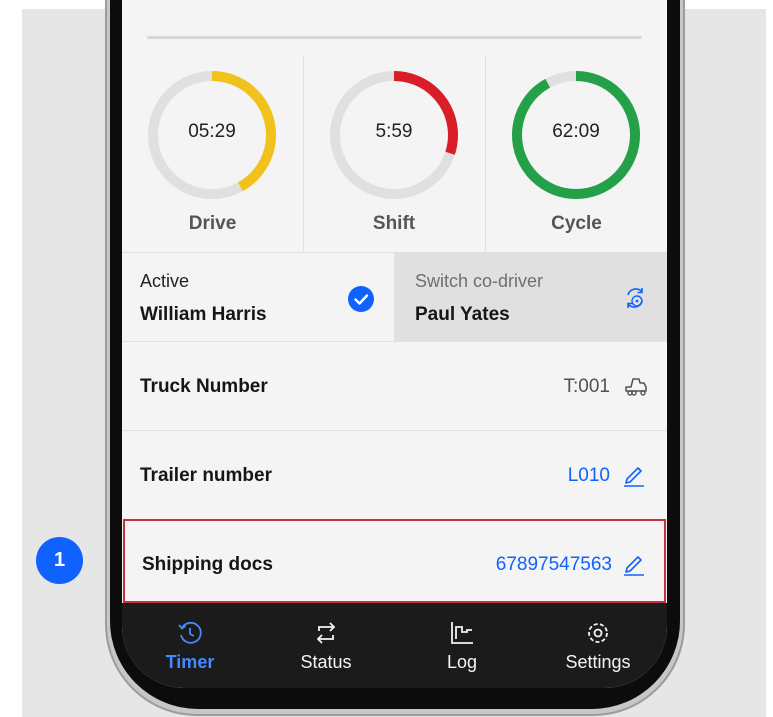 The image size is (773, 717). Describe the element at coordinates (207, 564) in the screenshot. I see `shipping-docs-label: Shipping docs` at that location.